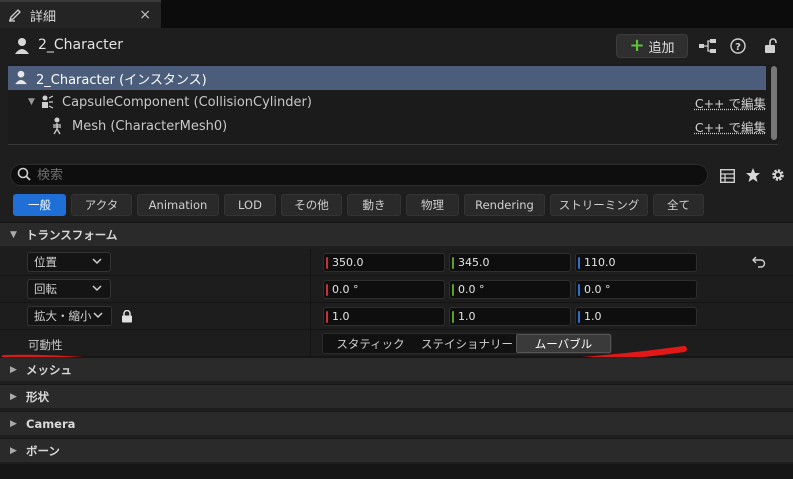 The width and height of the screenshot is (793, 479). I want to click on location-x-field, so click(384, 262).